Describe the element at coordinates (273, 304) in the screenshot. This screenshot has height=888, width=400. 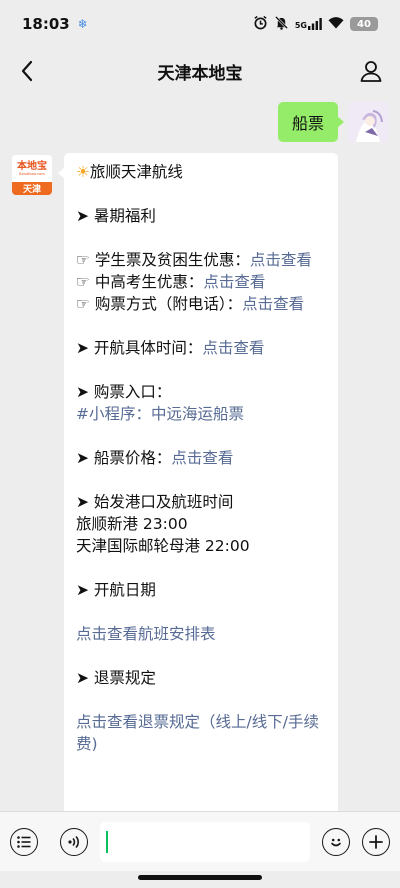
I see `purchase-method-link: 点击查看` at that location.